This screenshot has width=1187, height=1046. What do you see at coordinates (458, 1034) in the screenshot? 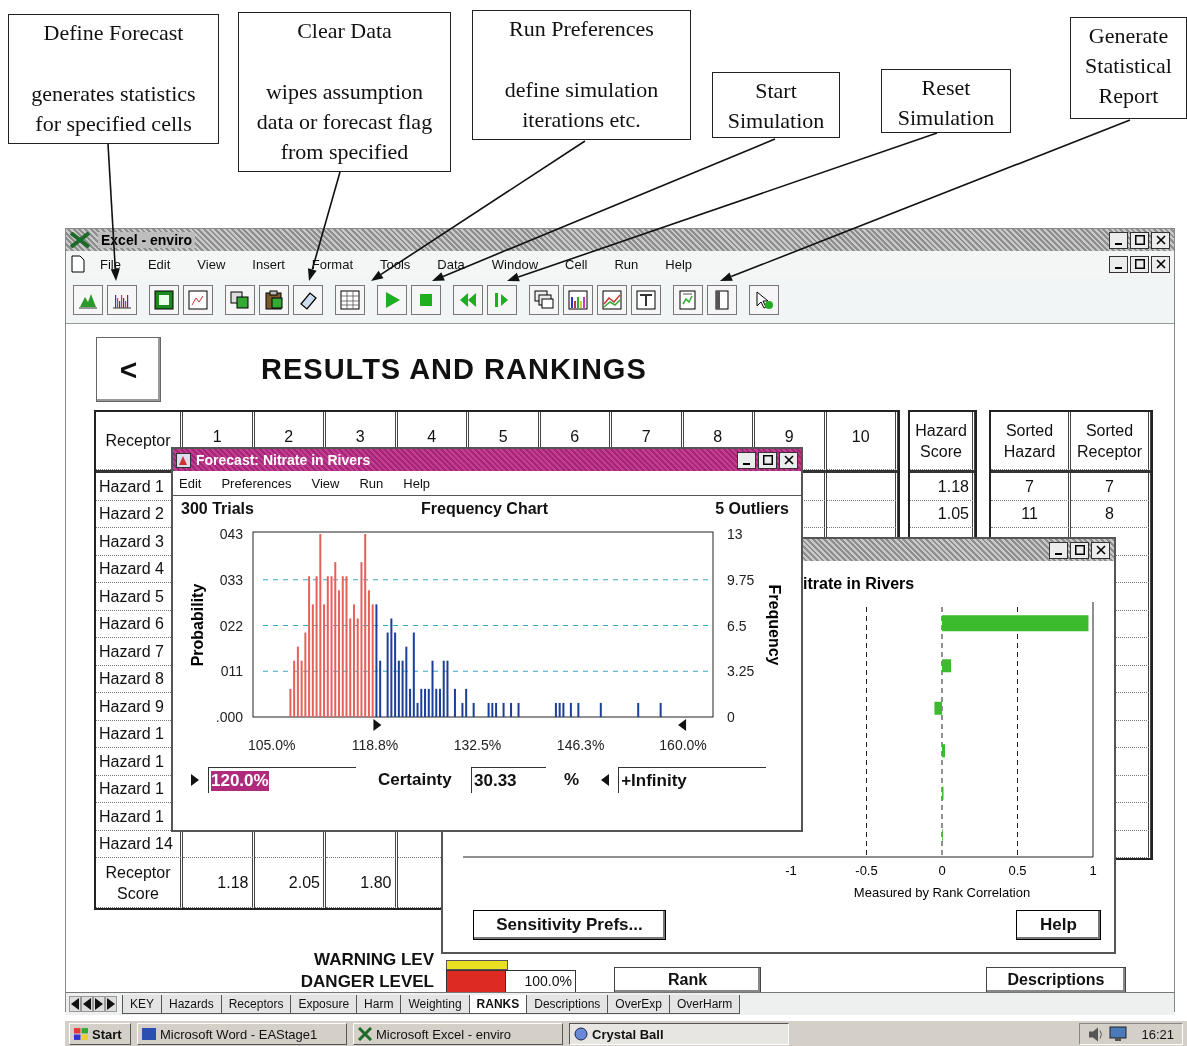
I see `taskbar-button: Microsoft Excel - enviro` at bounding box center [458, 1034].